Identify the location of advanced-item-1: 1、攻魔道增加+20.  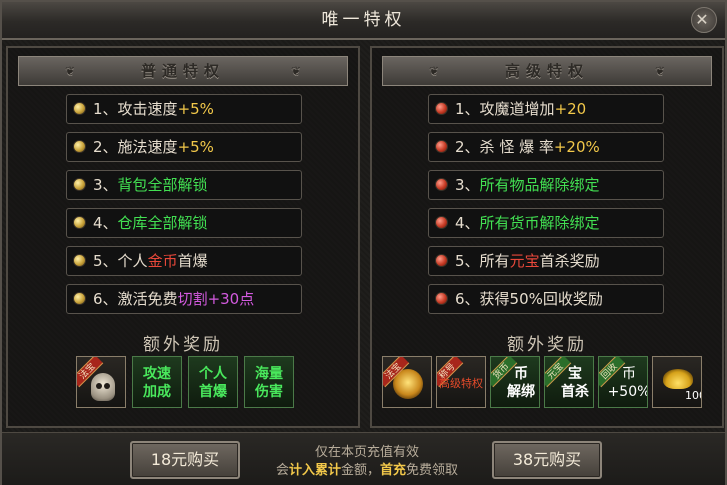
(546, 109).